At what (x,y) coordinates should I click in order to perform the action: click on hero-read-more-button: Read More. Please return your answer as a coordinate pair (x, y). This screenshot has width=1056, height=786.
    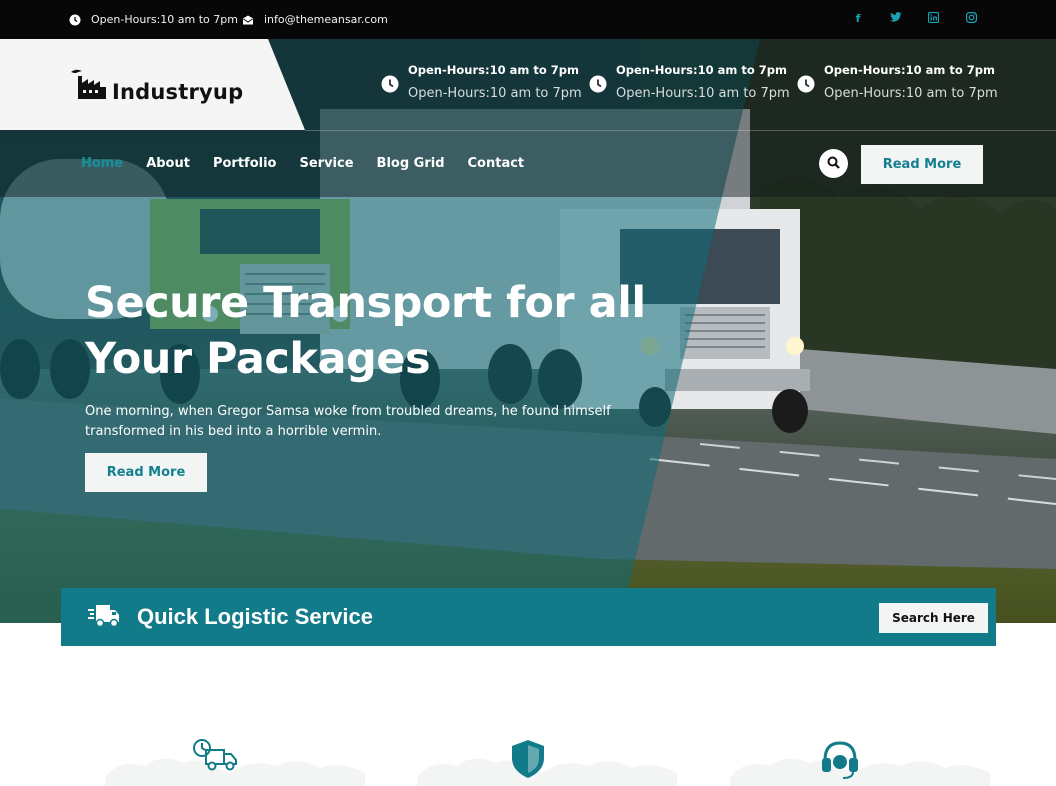
    Looking at the image, I should click on (146, 472).